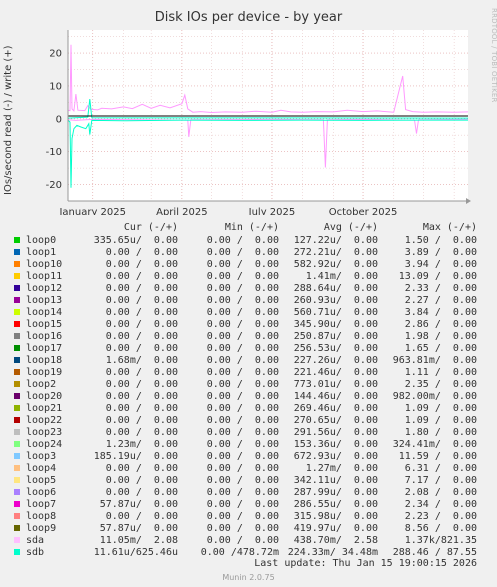  I want to click on legend-max: 1.98 / 0.00, so click(440, 336).